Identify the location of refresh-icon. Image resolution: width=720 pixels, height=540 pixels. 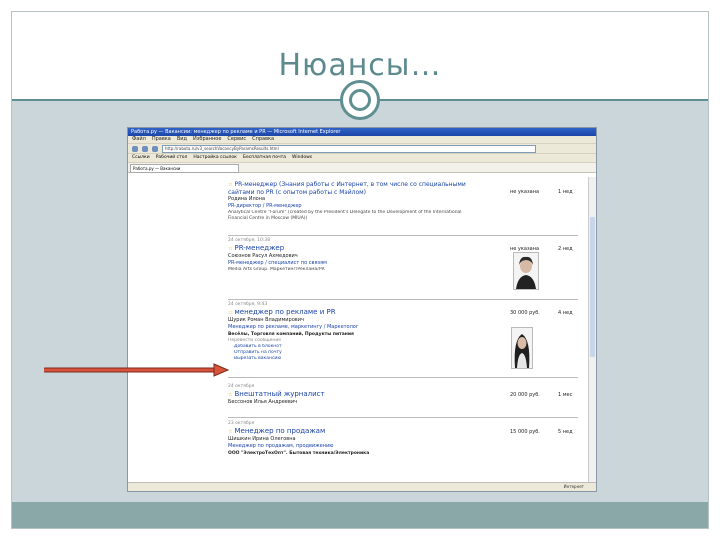
(155, 148).